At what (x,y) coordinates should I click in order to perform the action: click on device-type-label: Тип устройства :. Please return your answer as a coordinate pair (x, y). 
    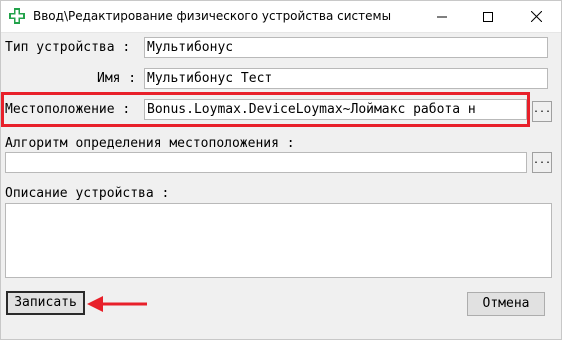
    Looking at the image, I should click on (68, 47).